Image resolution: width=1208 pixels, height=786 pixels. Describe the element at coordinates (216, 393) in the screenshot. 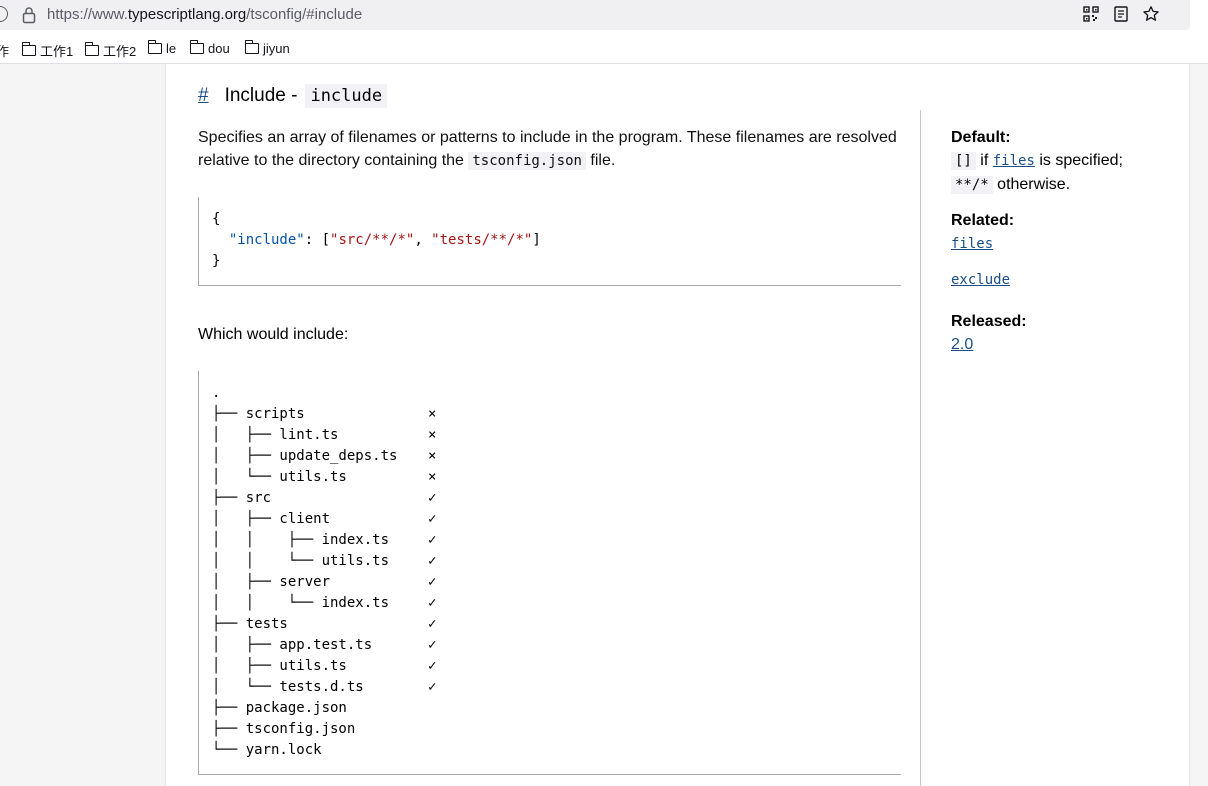

I see `tree-entry-name: .` at that location.